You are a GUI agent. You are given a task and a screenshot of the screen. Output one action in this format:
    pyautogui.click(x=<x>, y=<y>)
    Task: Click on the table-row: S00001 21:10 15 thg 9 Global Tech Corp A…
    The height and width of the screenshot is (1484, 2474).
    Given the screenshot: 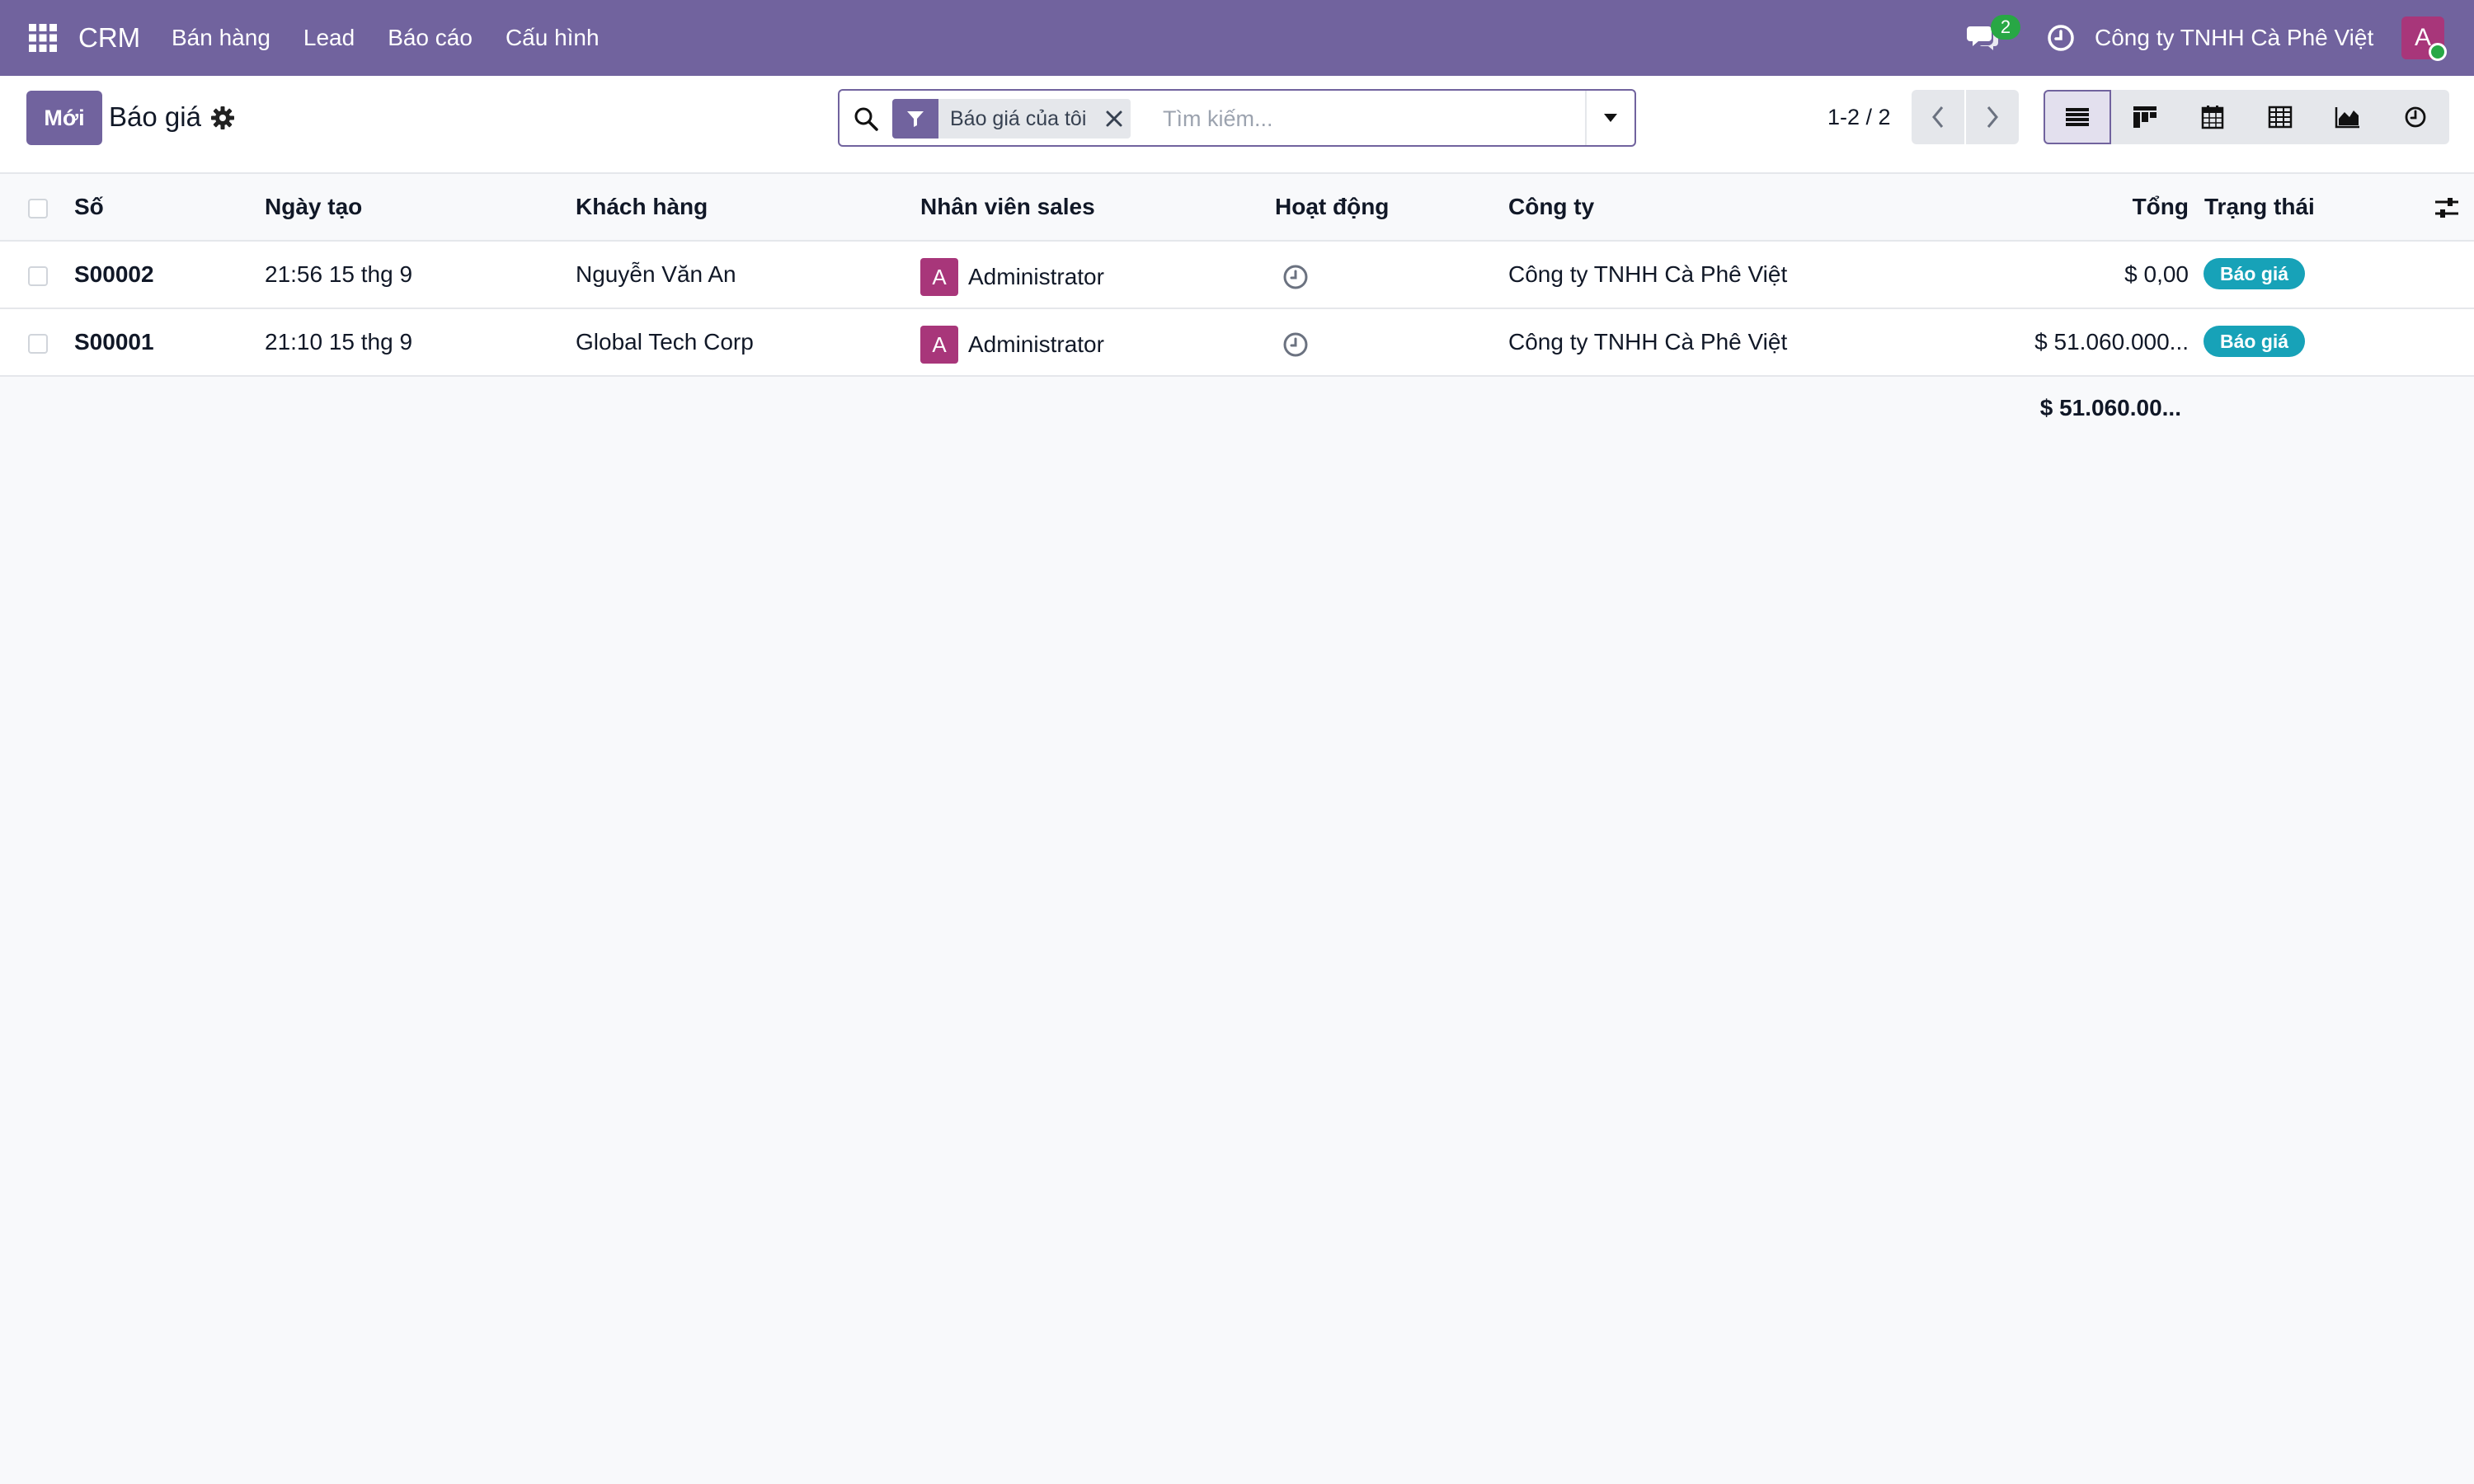 What is the action you would take?
    pyautogui.click(x=1237, y=343)
    